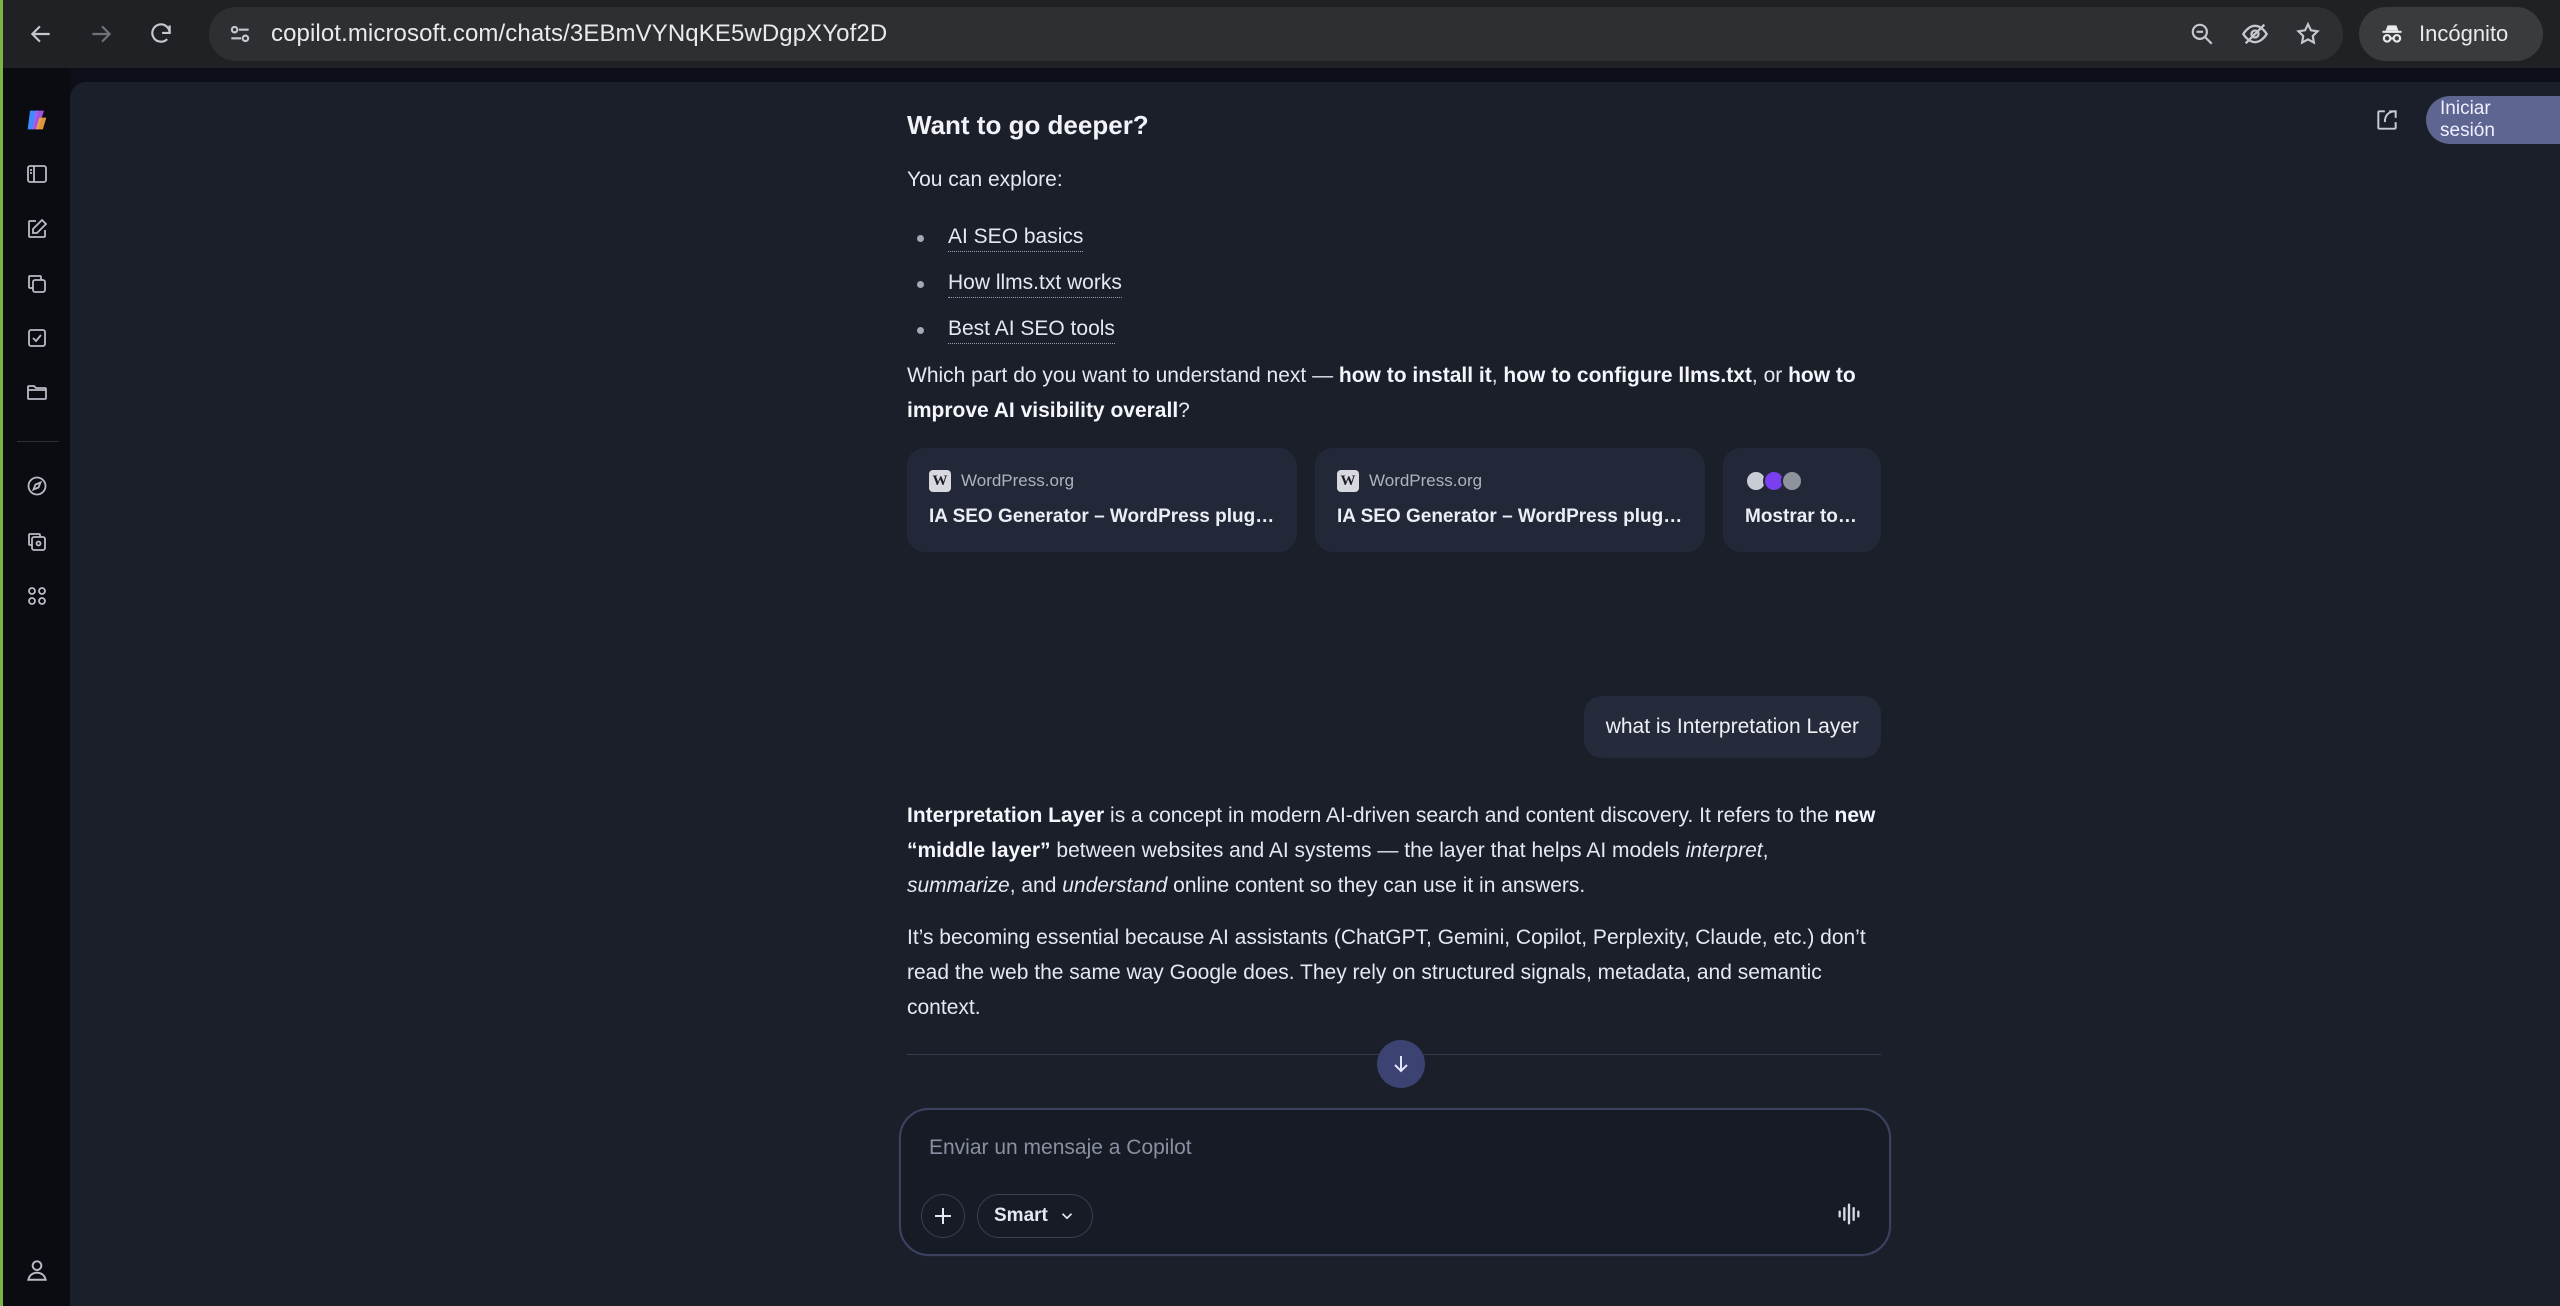  I want to click on incognito-badge: Incógnito, so click(2451, 34).